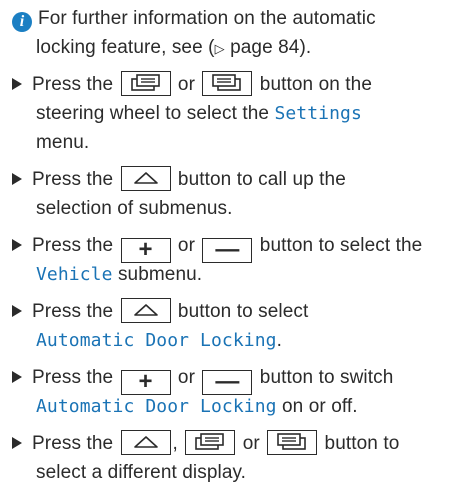 Image resolution: width=462 pixels, height=497 pixels. What do you see at coordinates (318, 113) in the screenshot?
I see `menu-name-settings: Settings` at bounding box center [318, 113].